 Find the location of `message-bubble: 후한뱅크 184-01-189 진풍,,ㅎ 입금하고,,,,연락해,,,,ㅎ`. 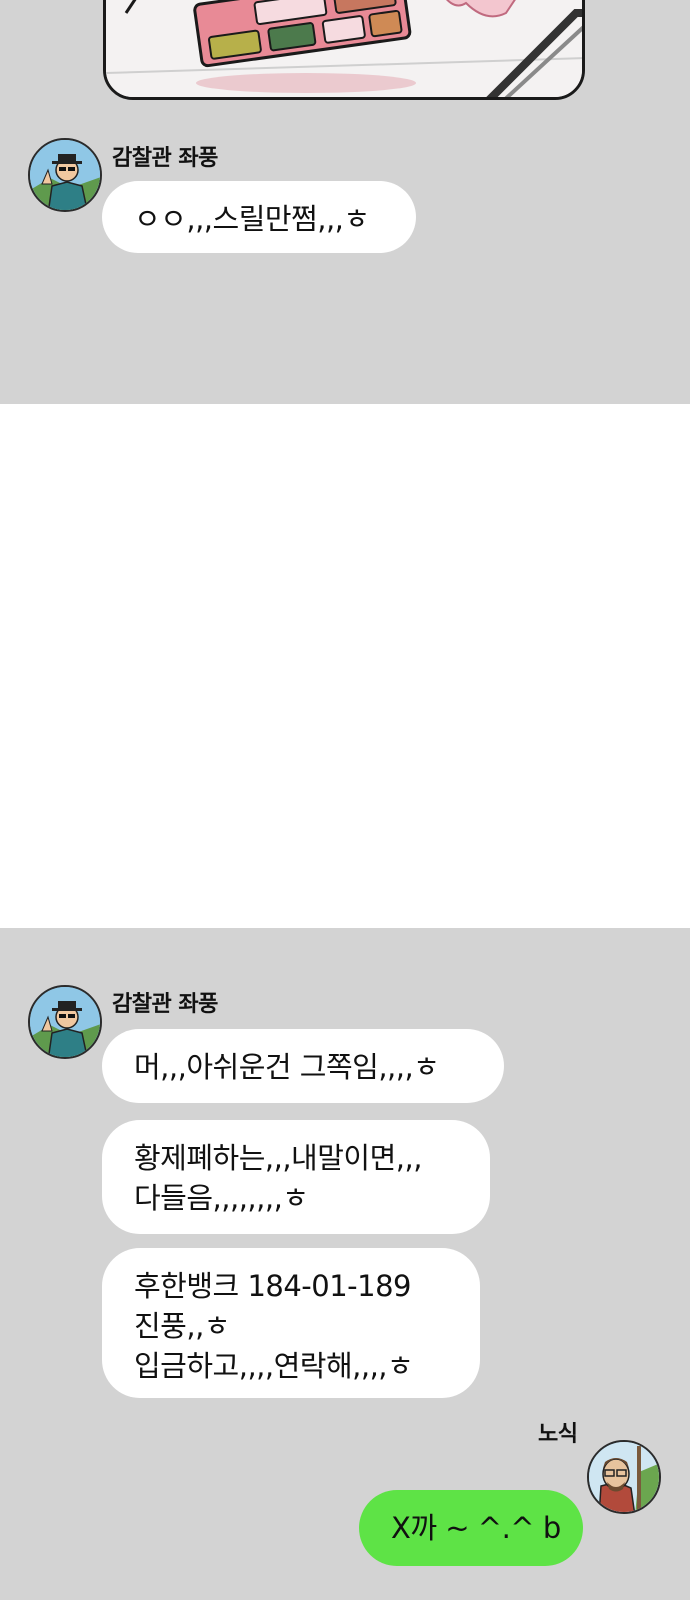

message-bubble: 후한뱅크 184-01-189 진풍,,ㅎ 입금하고,,,,연락해,,,,ㅎ is located at coordinates (291, 1323).